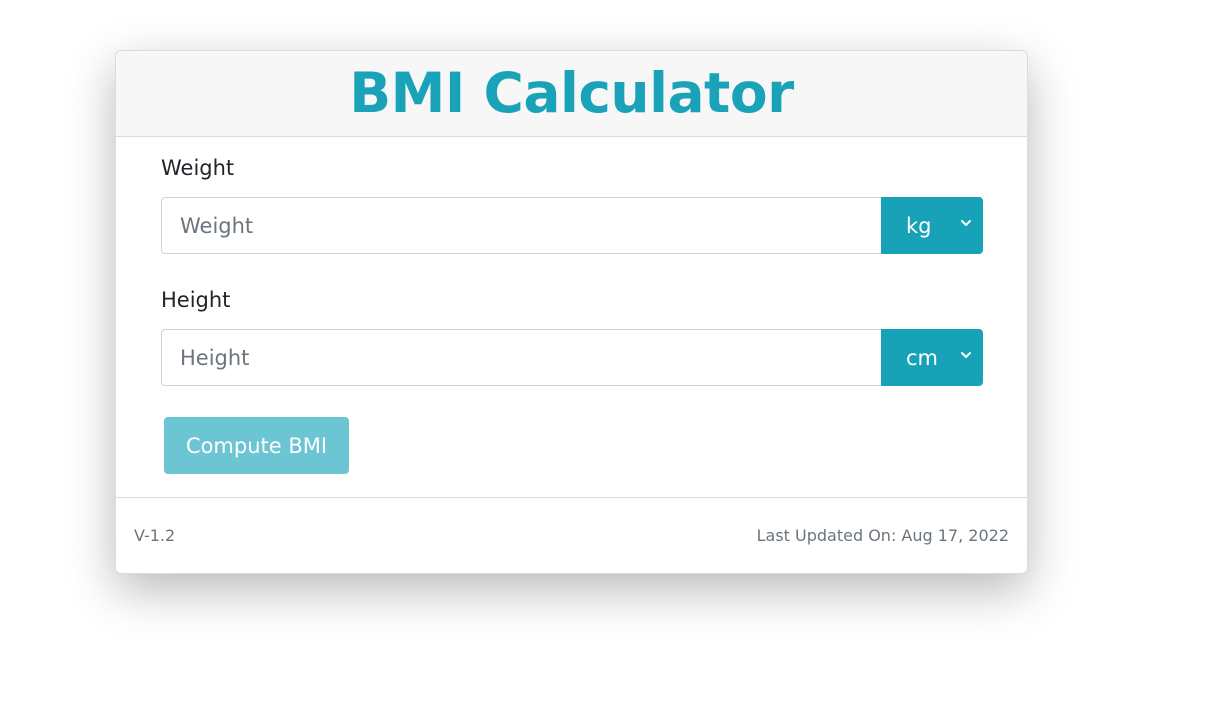 The width and height of the screenshot is (1230, 714). What do you see at coordinates (521, 225) in the screenshot?
I see `weight-input` at bounding box center [521, 225].